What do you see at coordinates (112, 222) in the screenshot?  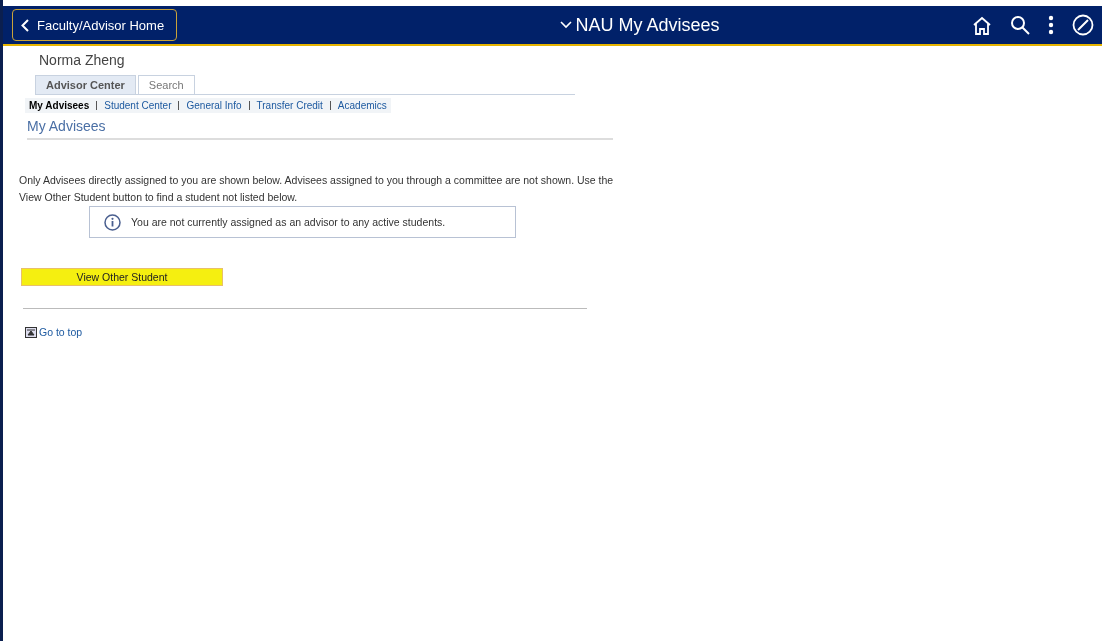 I see `info-icon` at bounding box center [112, 222].